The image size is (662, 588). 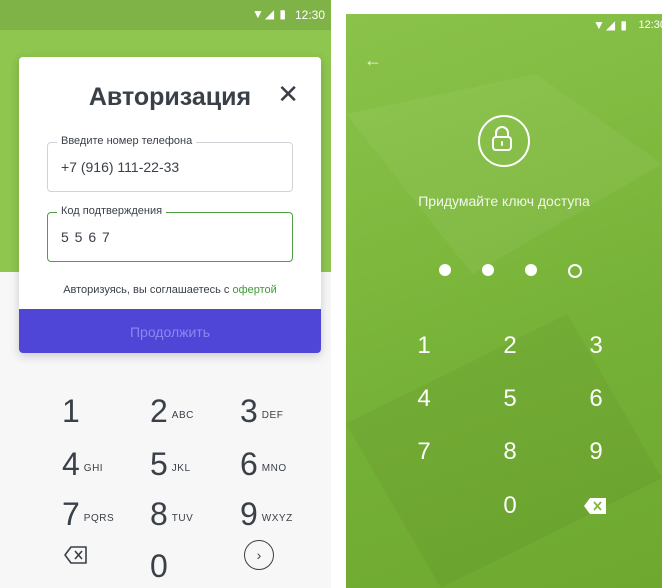 What do you see at coordinates (504, 201) in the screenshot?
I see `pin-prompt: Придумайте ключ доступа` at bounding box center [504, 201].